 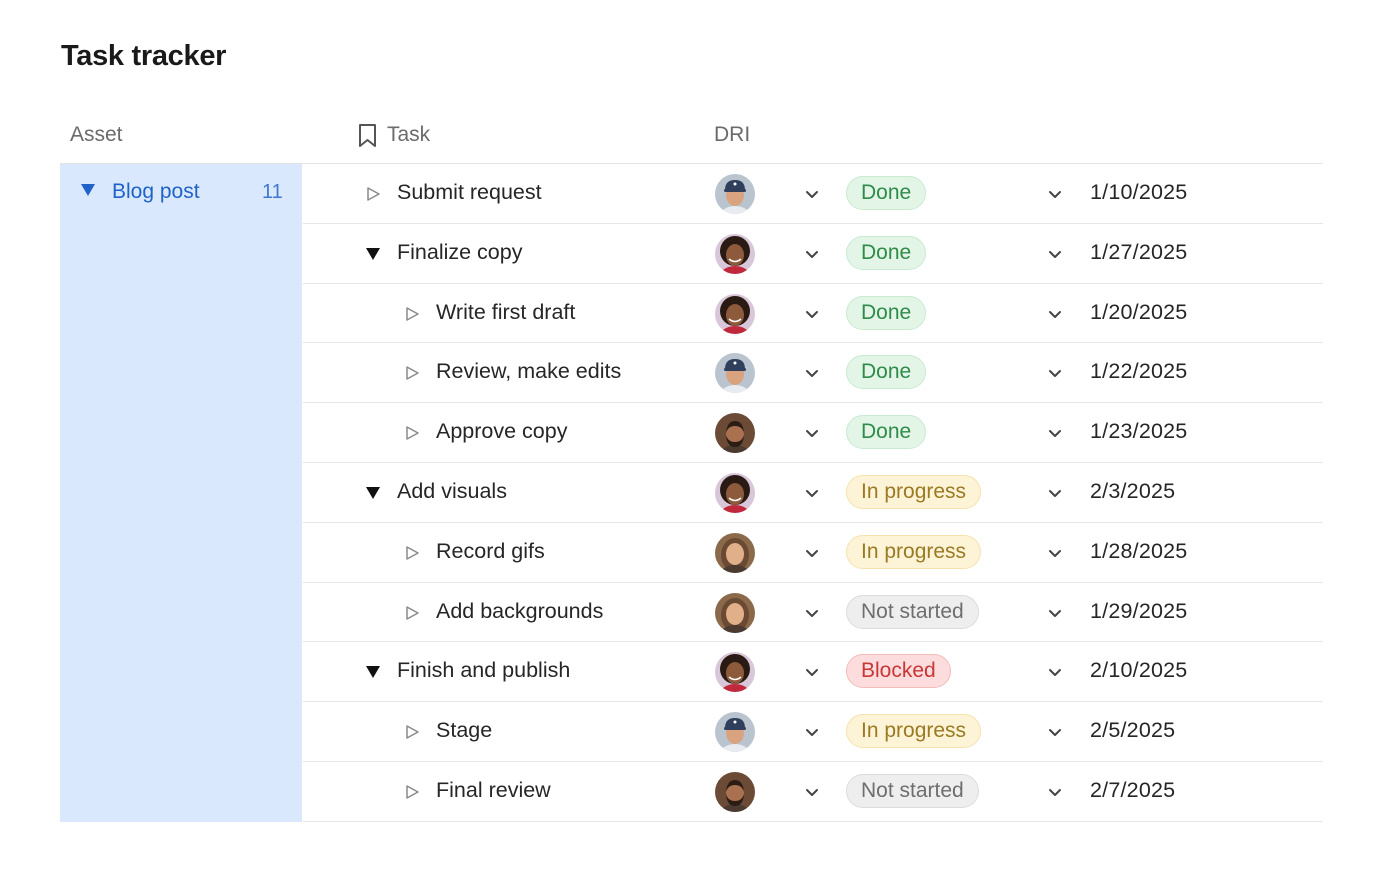 What do you see at coordinates (1138, 192) in the screenshot?
I see `due-date: 1/10/2025` at bounding box center [1138, 192].